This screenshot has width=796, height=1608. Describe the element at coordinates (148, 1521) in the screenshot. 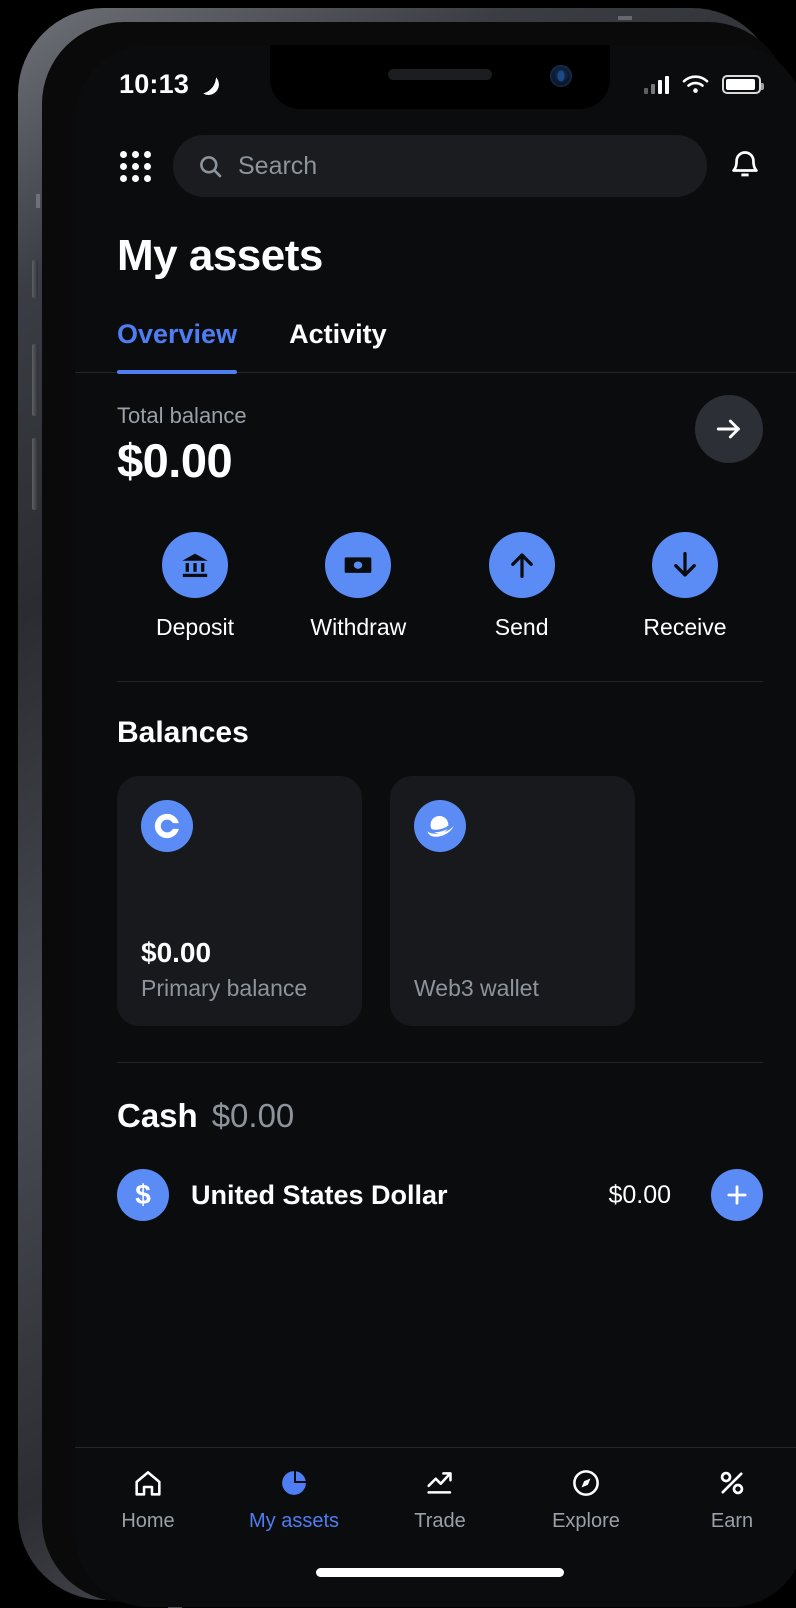

I see `nav-label: Home` at that location.